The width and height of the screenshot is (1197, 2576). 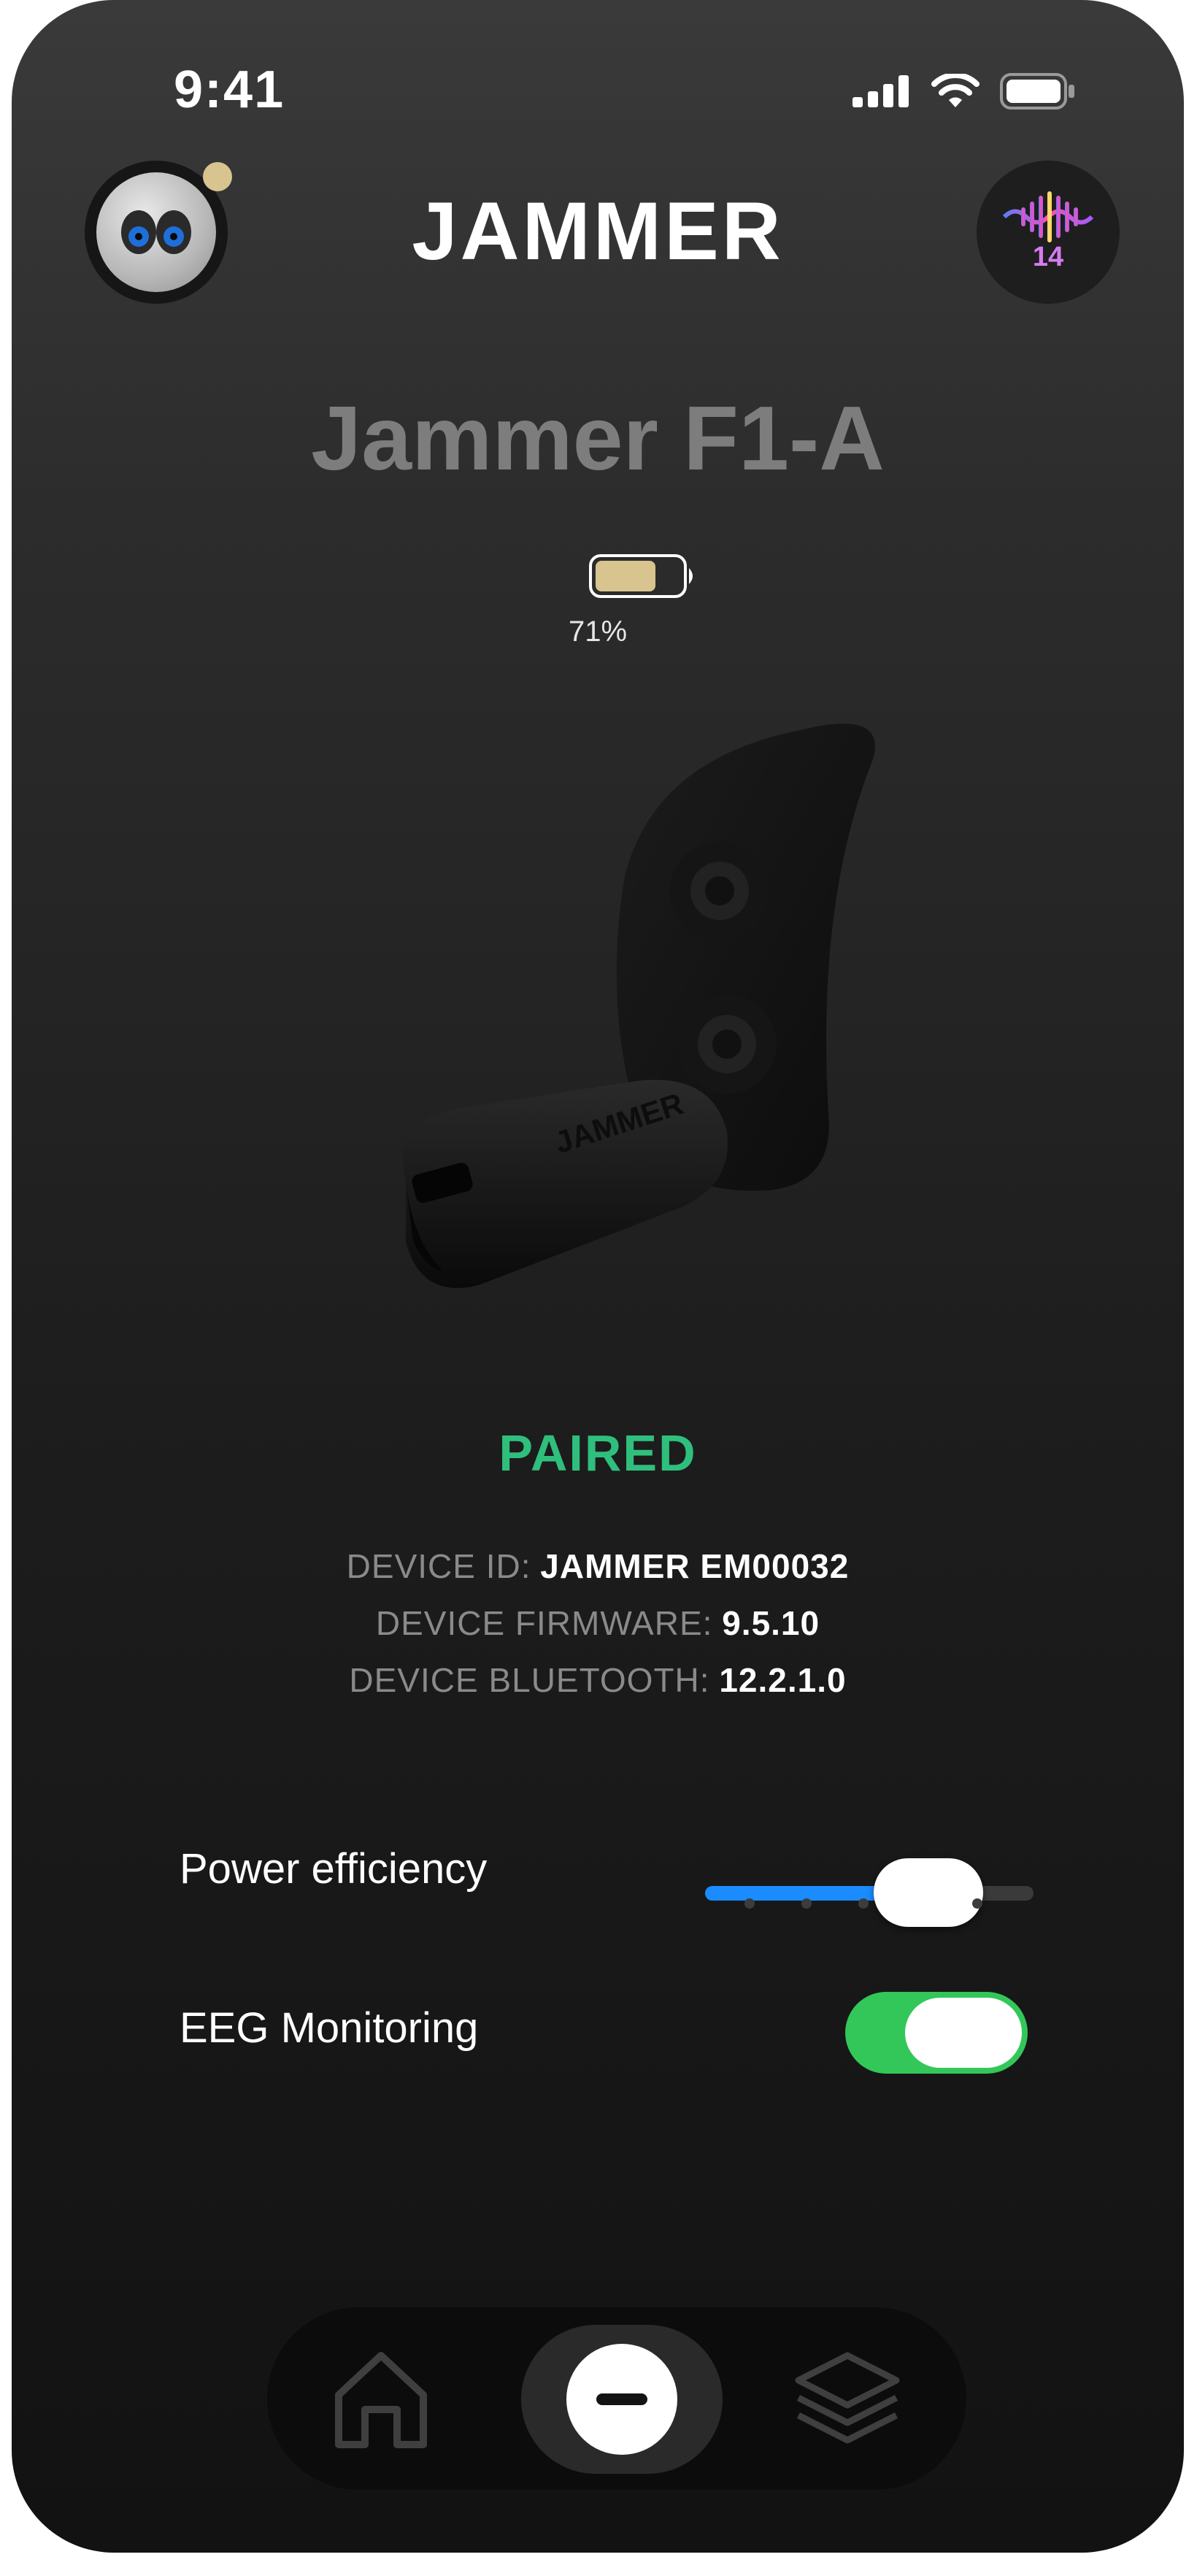 What do you see at coordinates (1038, 93) in the screenshot?
I see `battery-status-icon` at bounding box center [1038, 93].